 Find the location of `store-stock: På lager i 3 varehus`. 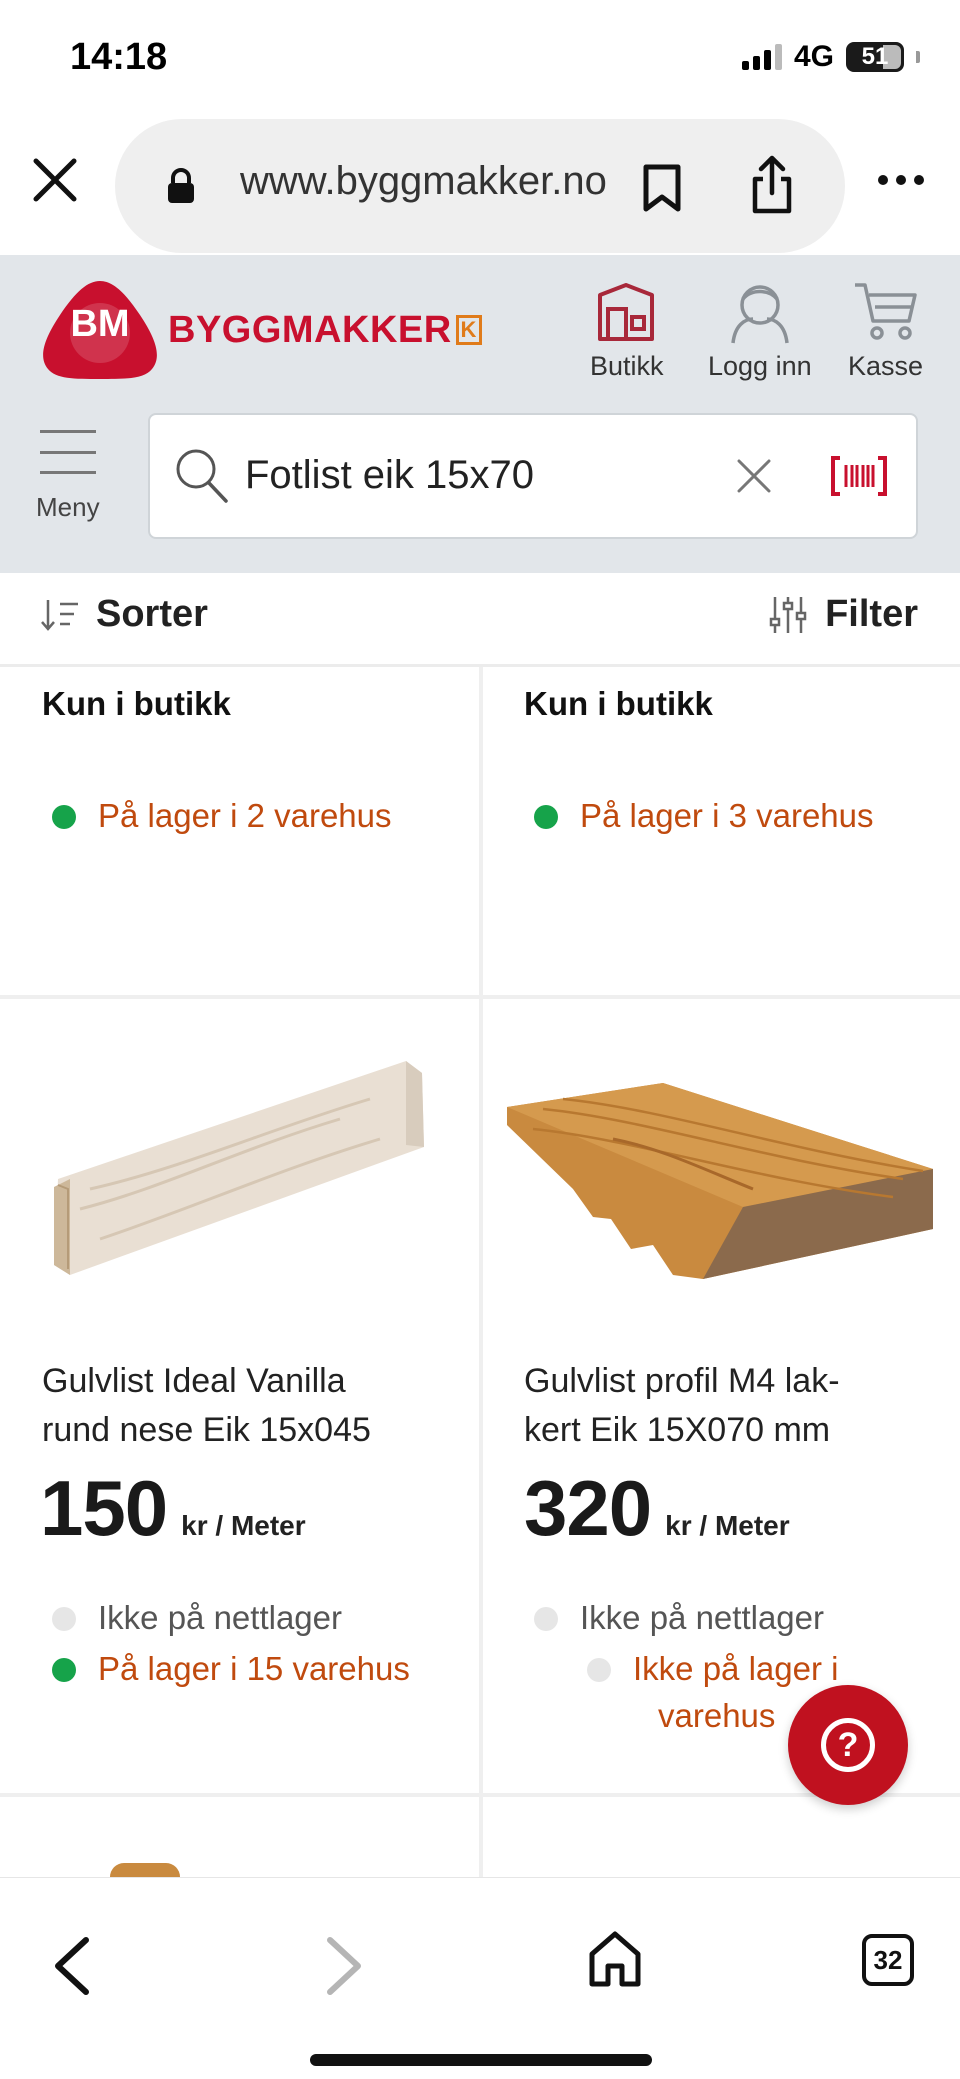

store-stock: På lager i 3 varehus is located at coordinates (704, 816).